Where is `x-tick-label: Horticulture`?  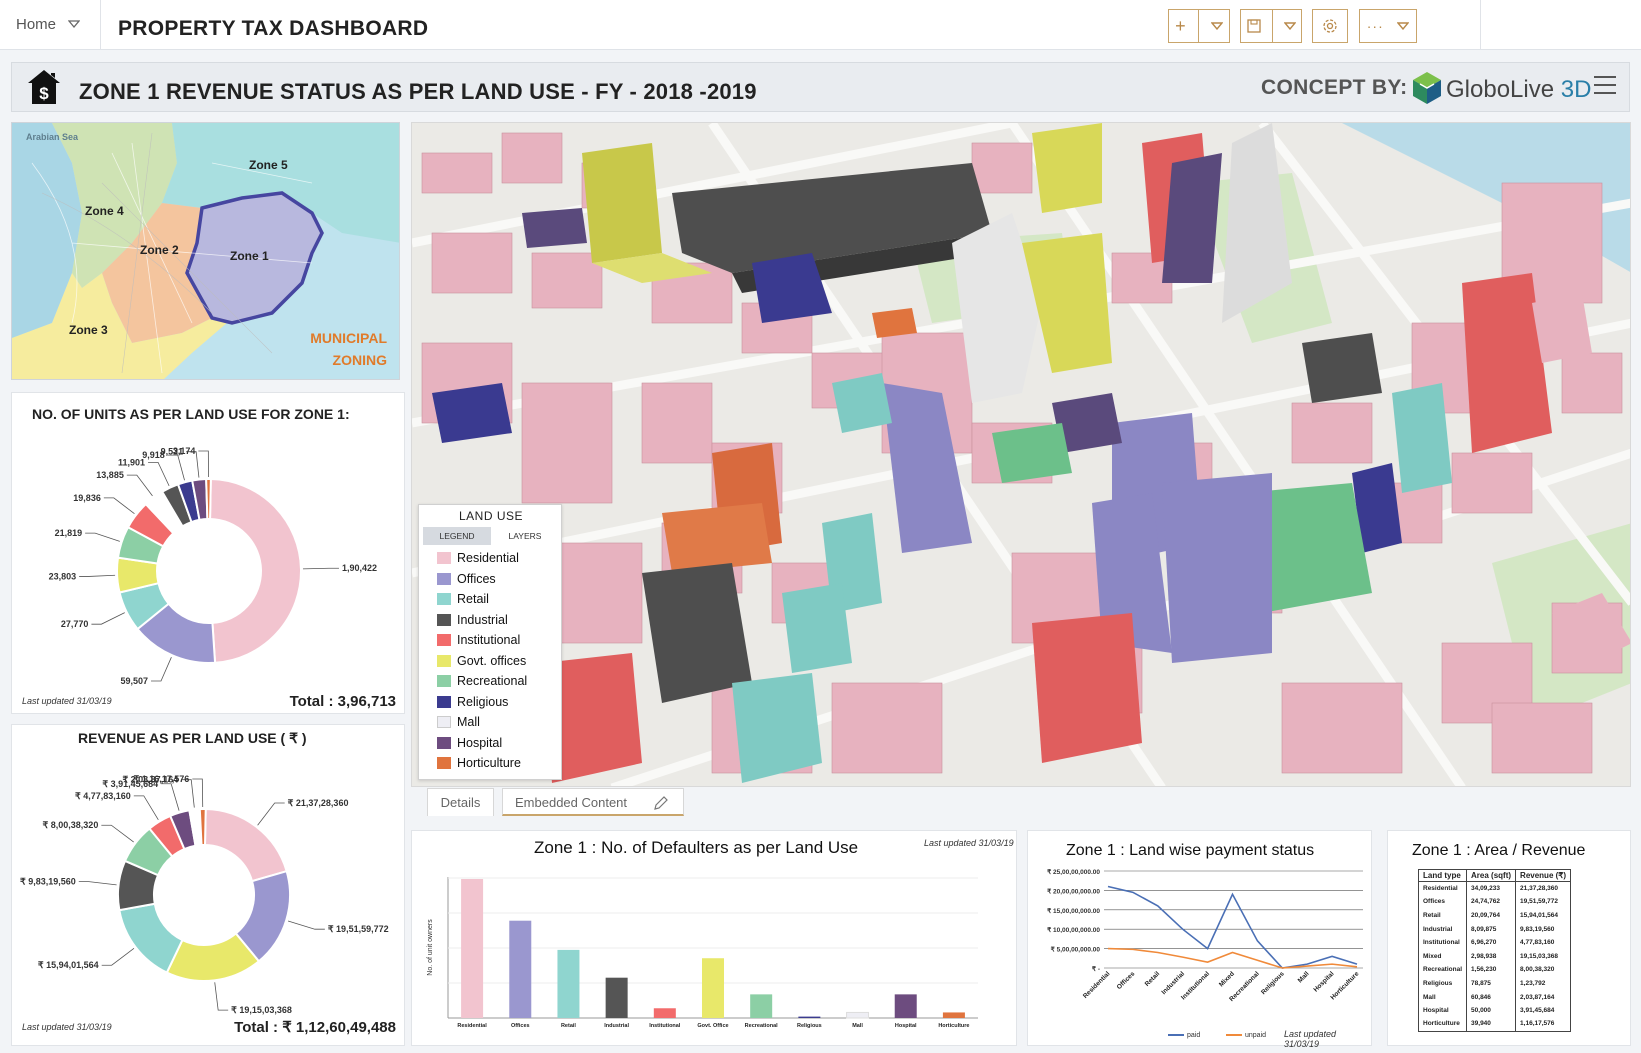
x-tick-label: Horticulture is located at coordinates (953, 1026).